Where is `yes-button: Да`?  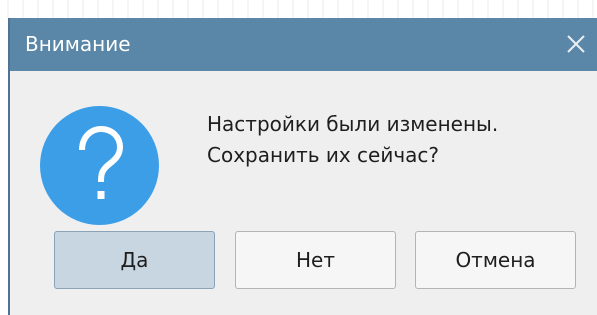 yes-button: Да is located at coordinates (134, 260).